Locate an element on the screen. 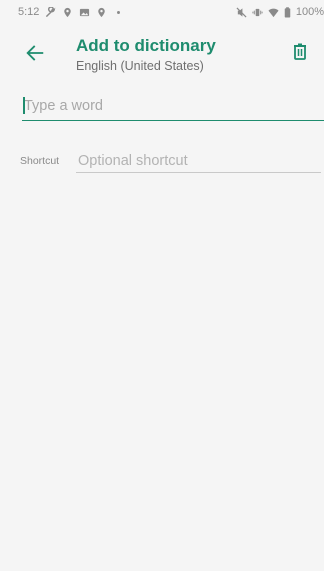 The image size is (324, 571). text-cursor is located at coordinates (24, 105).